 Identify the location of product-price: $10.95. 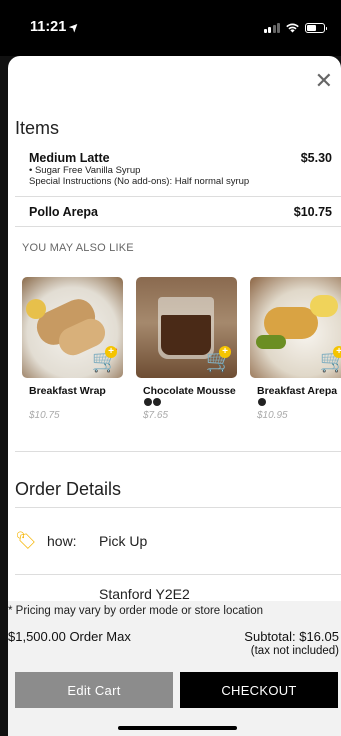
(272, 415).